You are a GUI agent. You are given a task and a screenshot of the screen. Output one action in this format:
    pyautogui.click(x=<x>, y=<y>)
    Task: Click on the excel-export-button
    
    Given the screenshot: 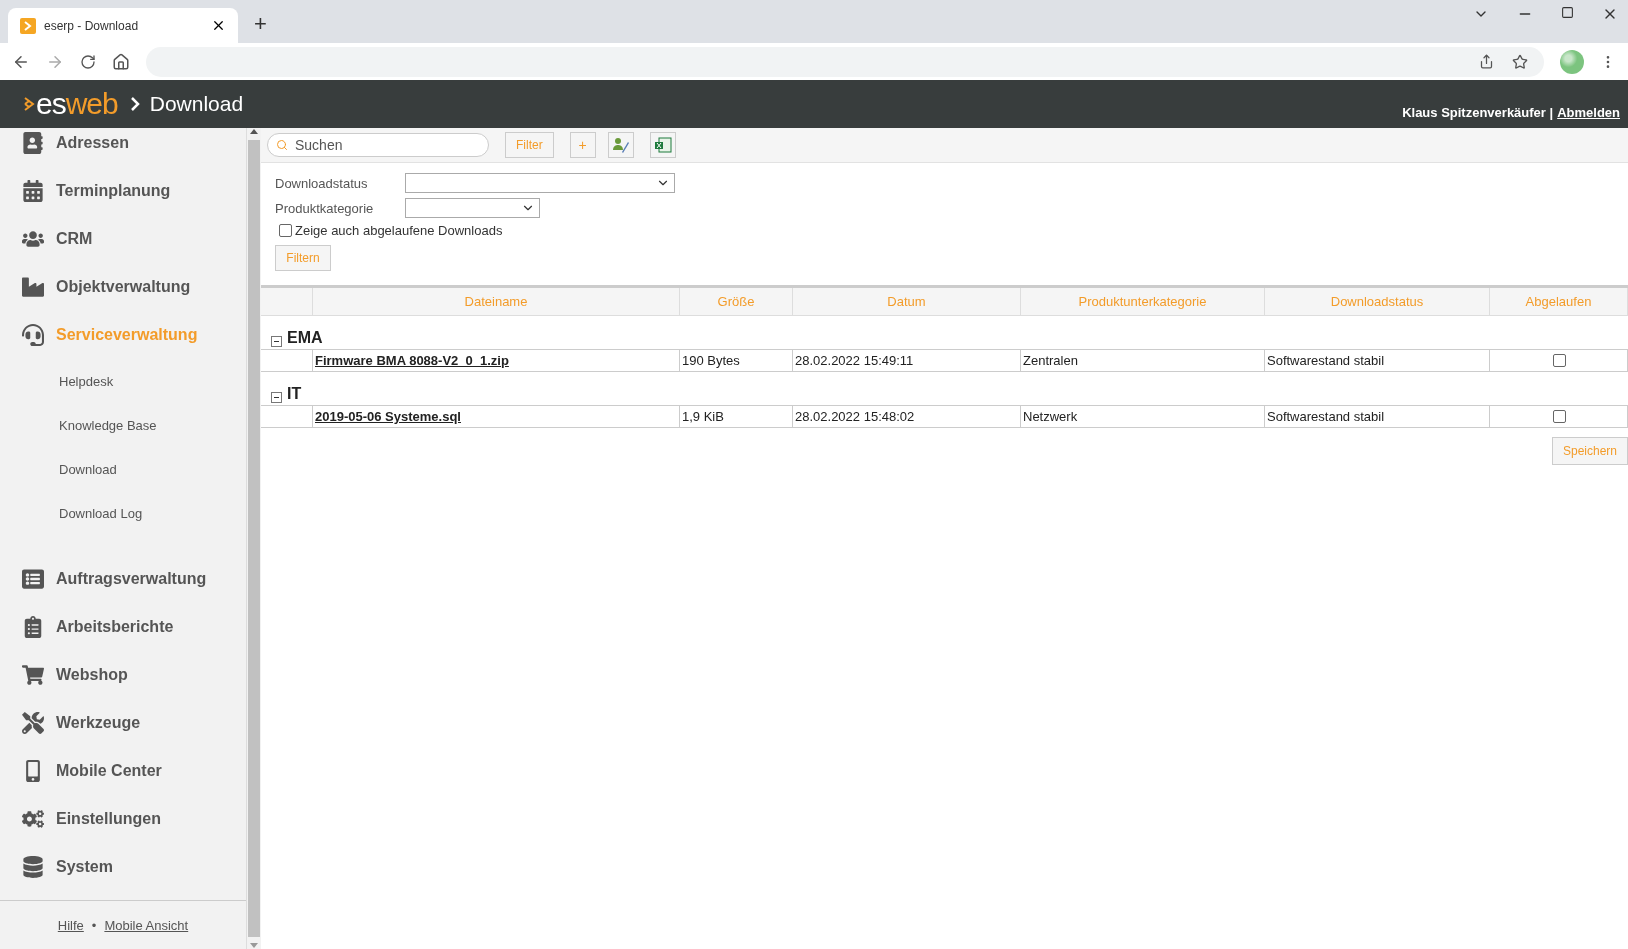 What is the action you would take?
    pyautogui.click(x=662, y=145)
    